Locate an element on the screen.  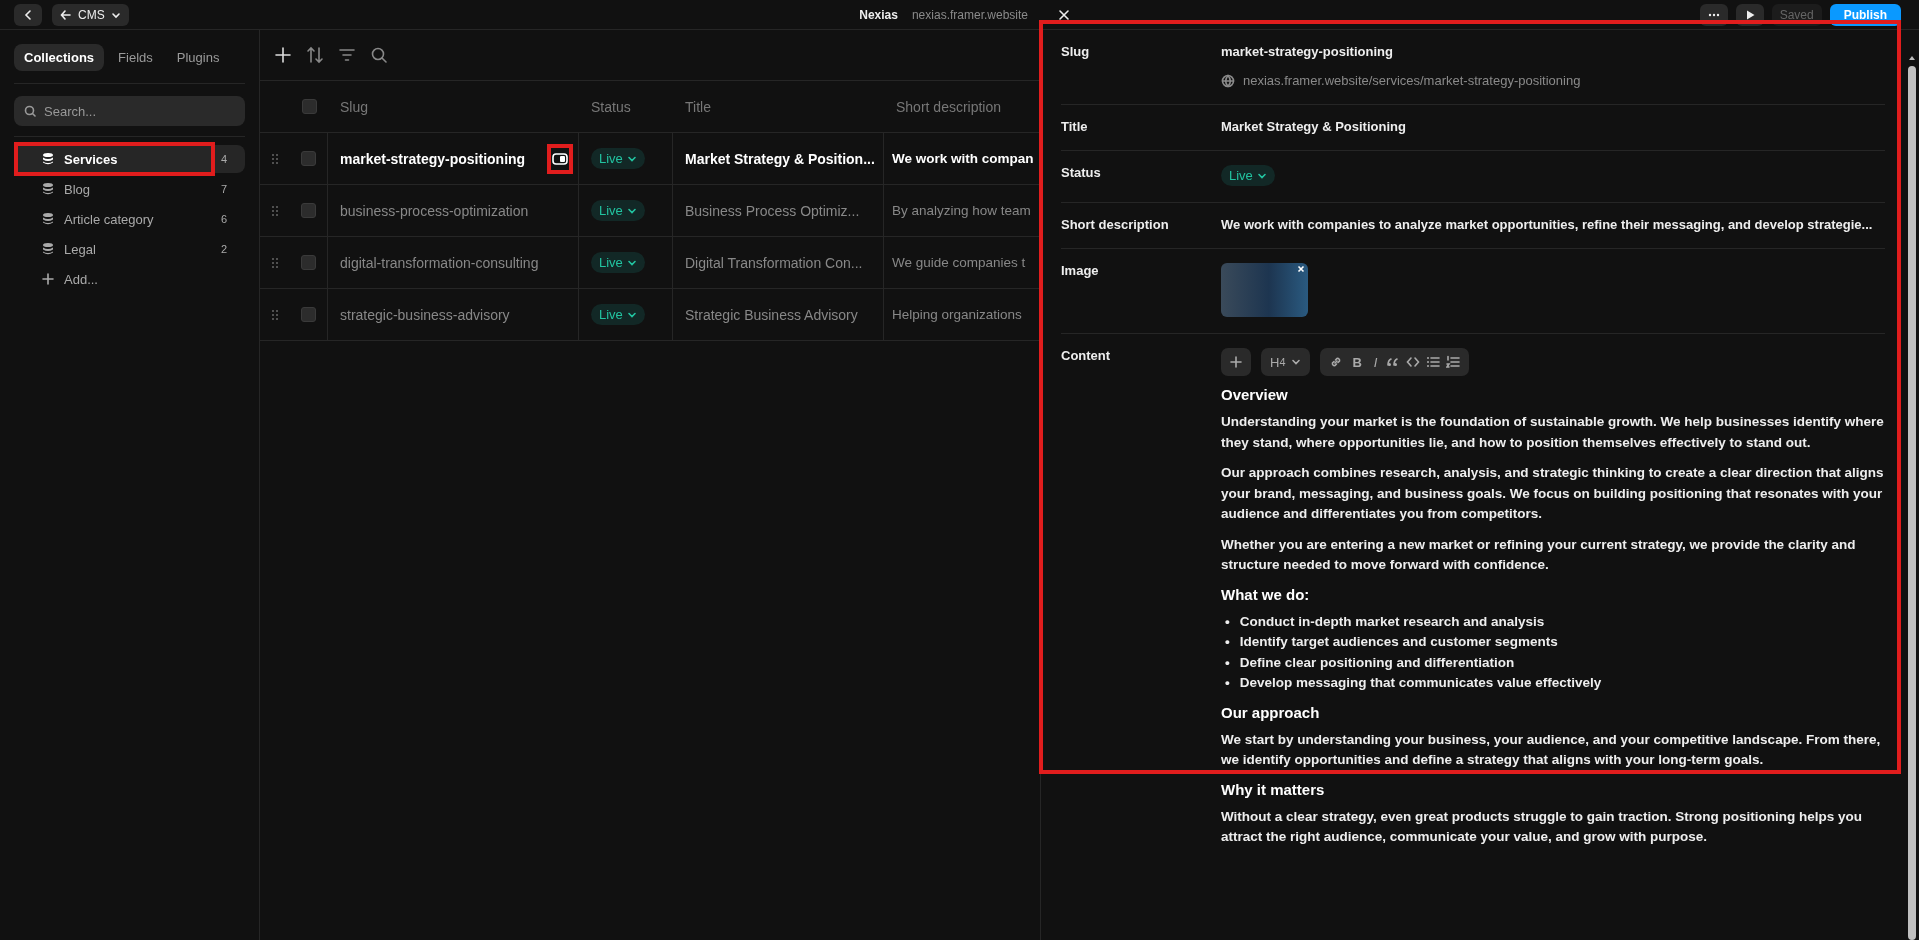
content-heading: Overview is located at coordinates (1255, 394).